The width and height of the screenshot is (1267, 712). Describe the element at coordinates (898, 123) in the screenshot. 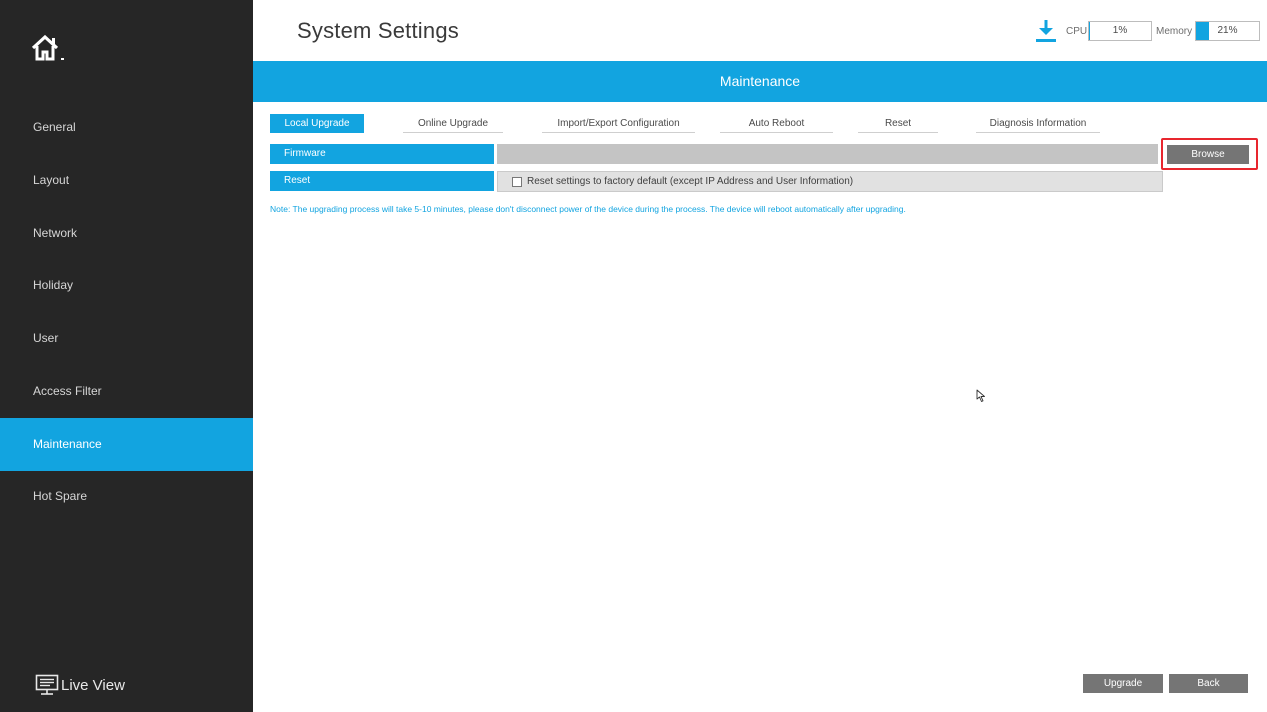

I see `tab-reset: Reset` at that location.